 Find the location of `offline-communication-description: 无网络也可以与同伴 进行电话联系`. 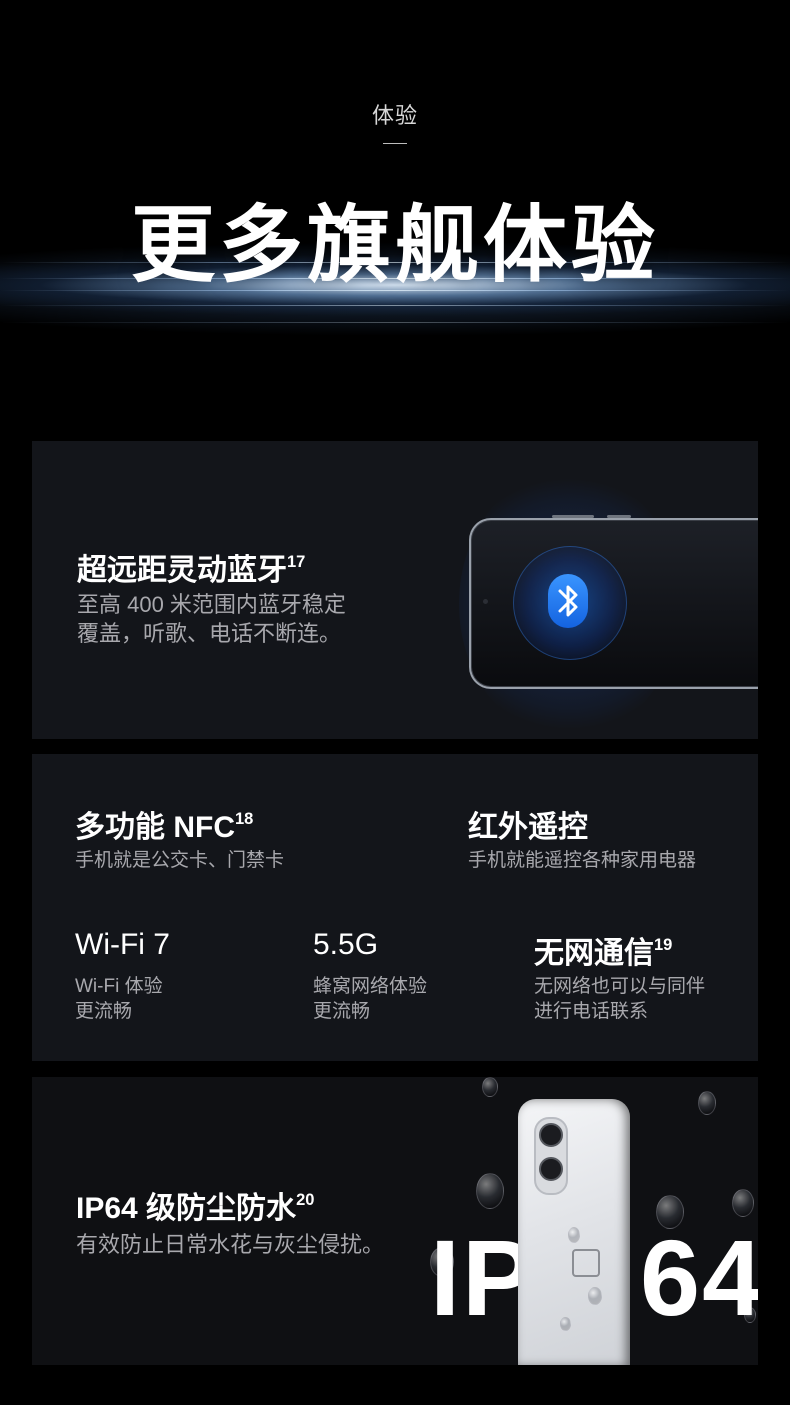

offline-communication-description: 无网络也可以与同伴 进行电话联系 is located at coordinates (619, 999).